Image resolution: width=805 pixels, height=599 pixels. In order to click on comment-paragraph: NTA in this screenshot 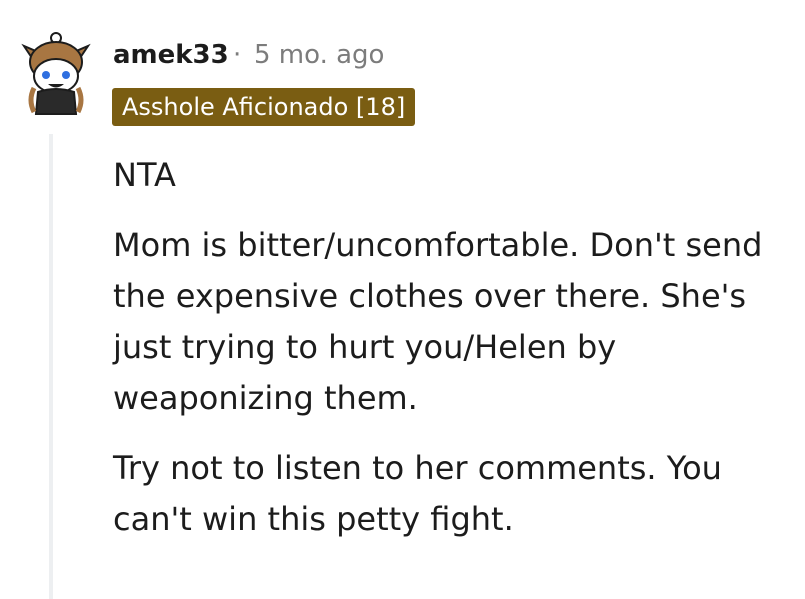, I will do `click(144, 175)`.